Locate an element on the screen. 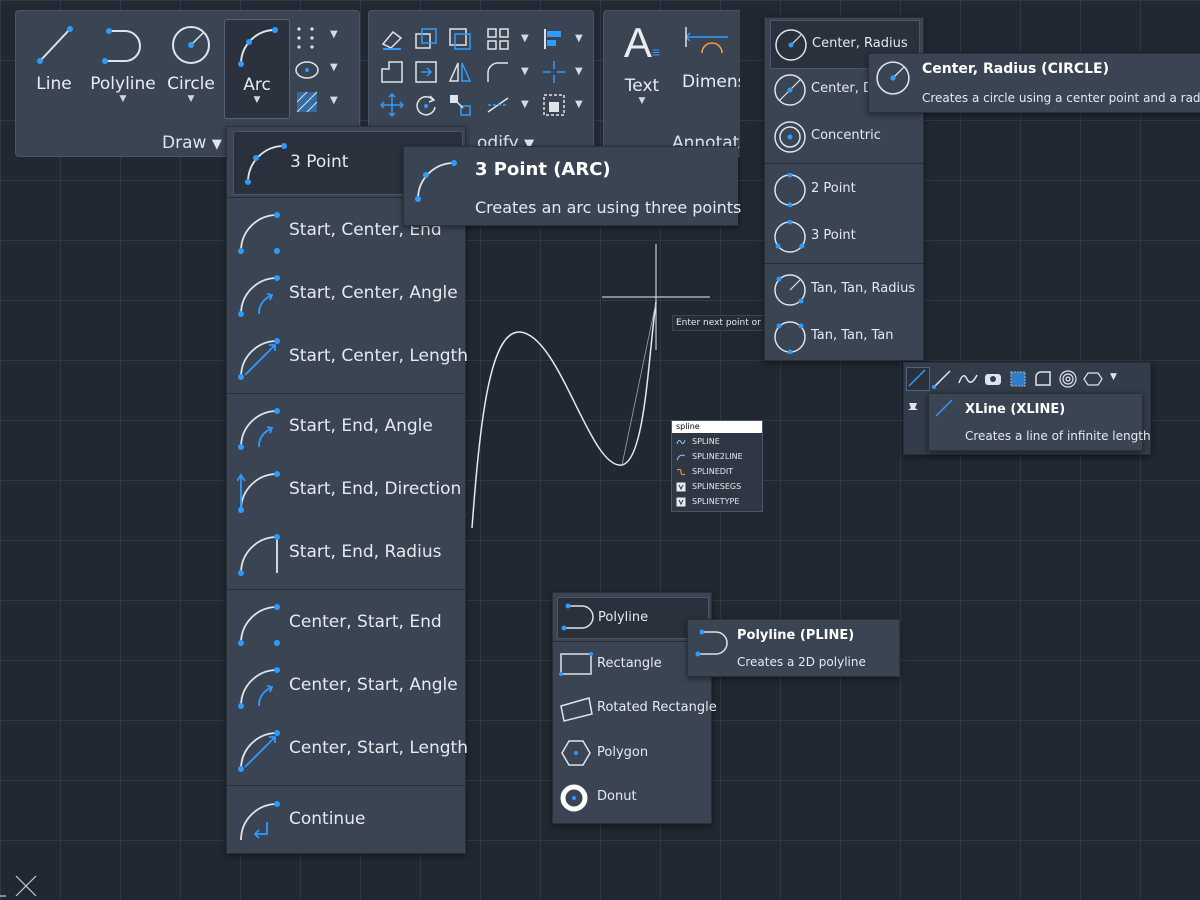  region-icon is located at coordinates (1043, 379).